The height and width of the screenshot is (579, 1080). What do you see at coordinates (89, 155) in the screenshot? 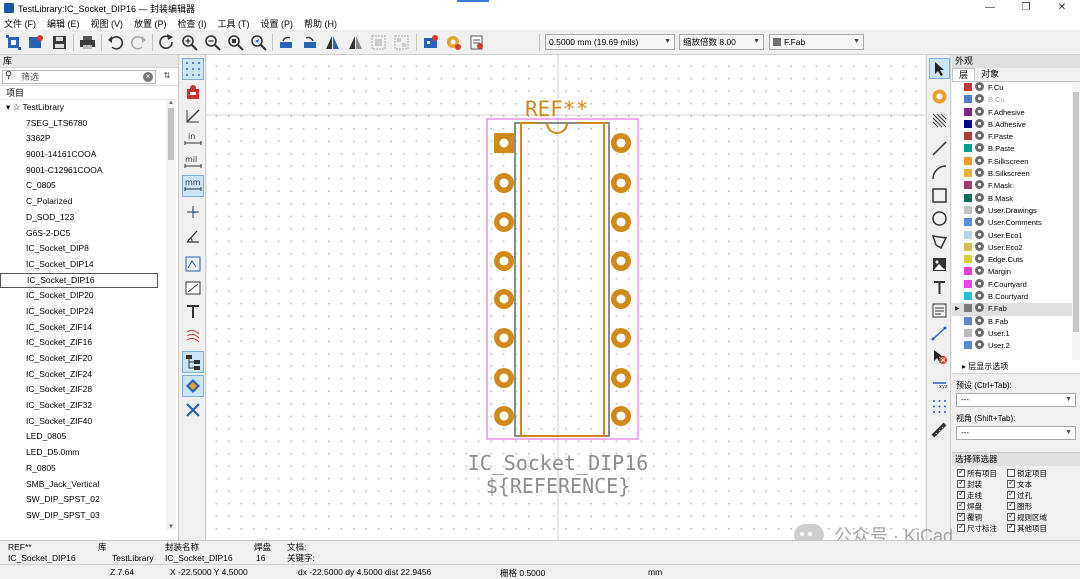
I see `library-item: 9001-14161COOA` at bounding box center [89, 155].